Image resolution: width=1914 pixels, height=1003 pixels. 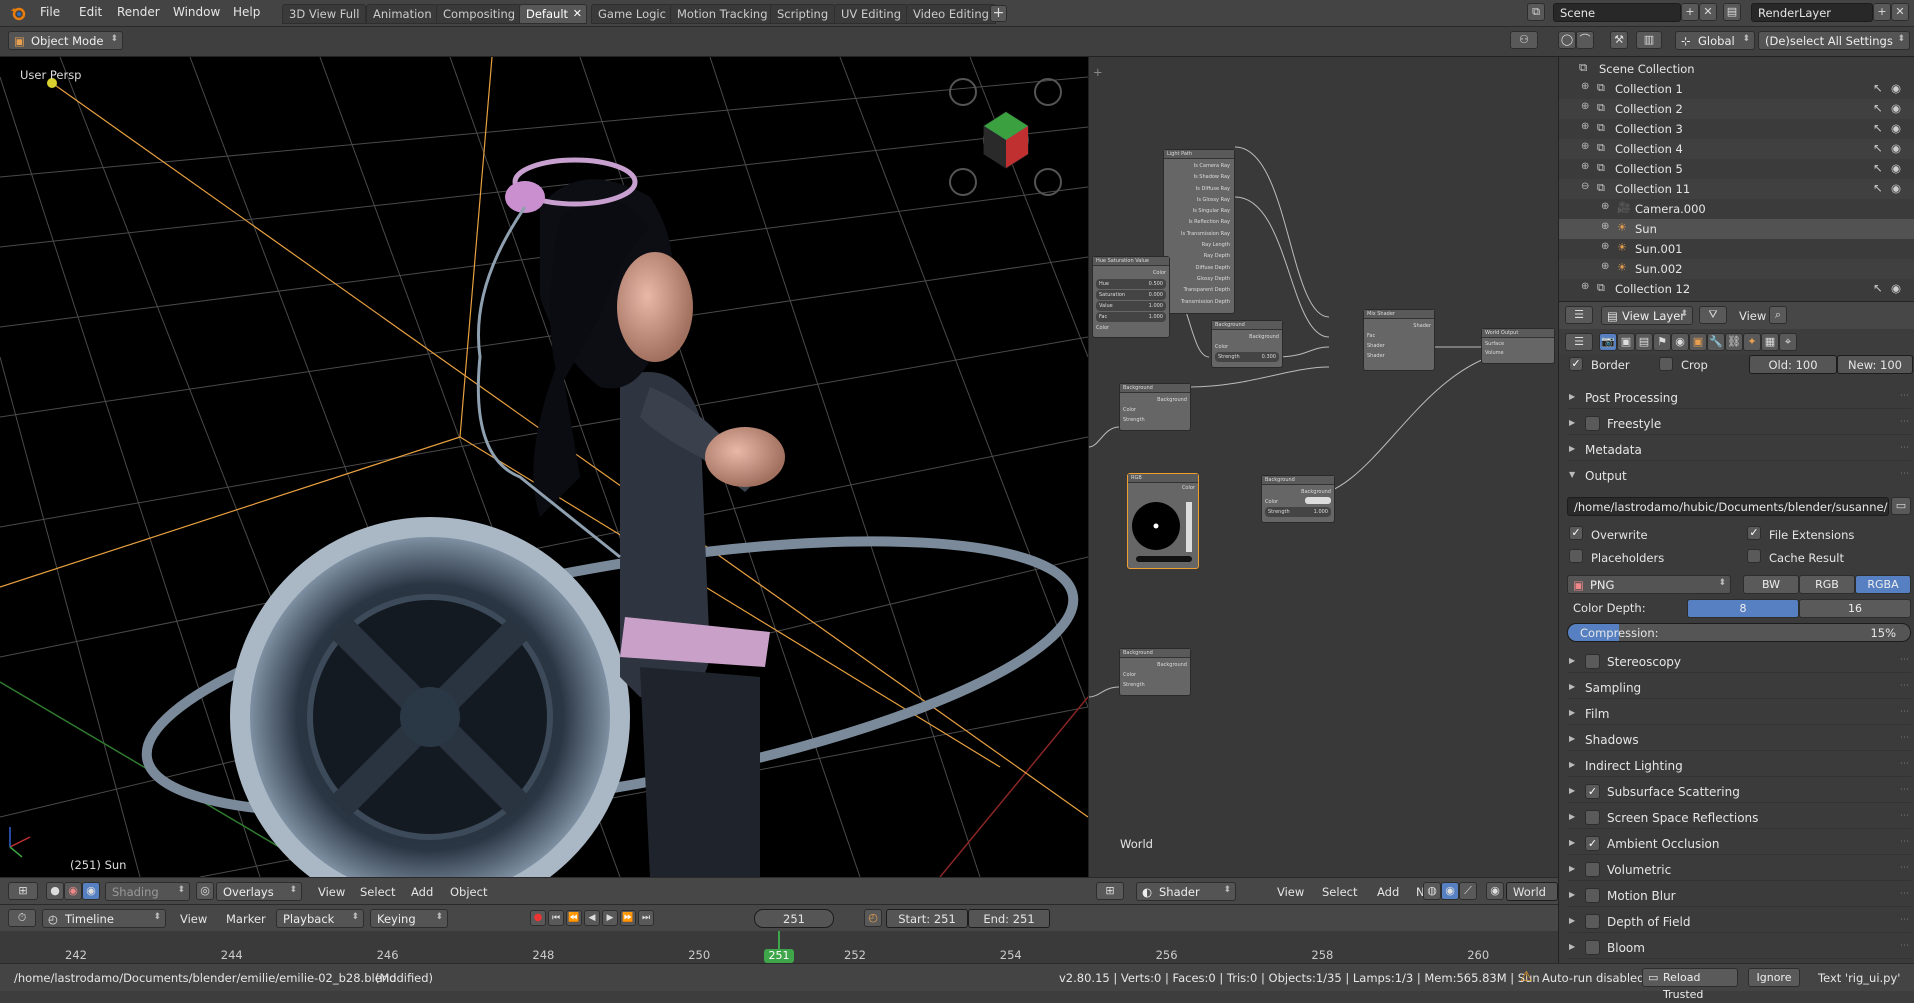 I want to click on properties-editor-type-icon: ☰, so click(x=1579, y=315).